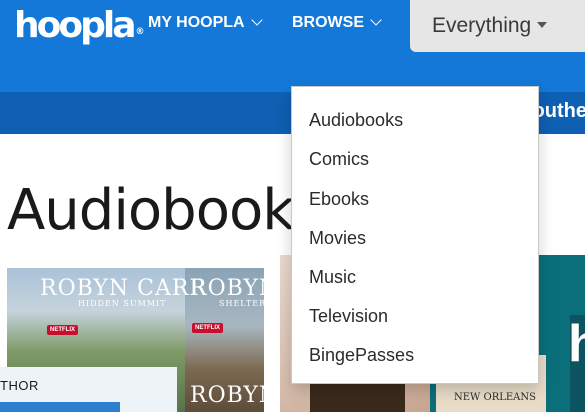 Image resolution: width=585 pixels, height=412 pixels. Describe the element at coordinates (123, 288) in the screenshot. I see `cover-author: ROBYN CARR` at that location.